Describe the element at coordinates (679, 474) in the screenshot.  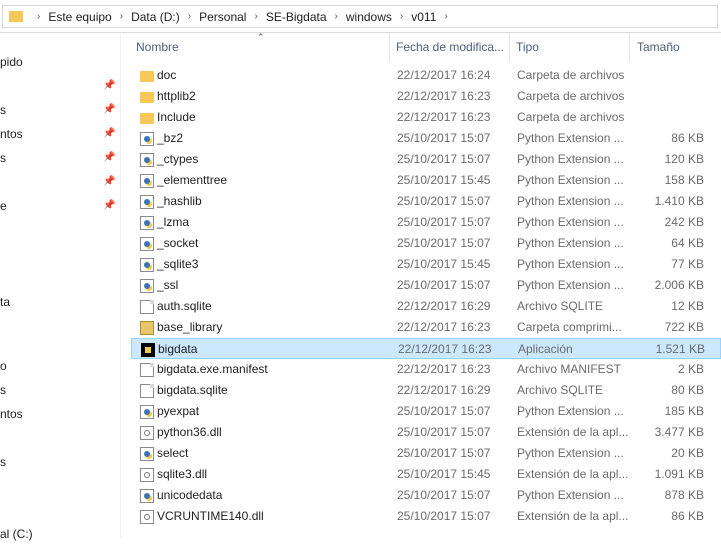
I see `file-size: 1.091 KB` at that location.